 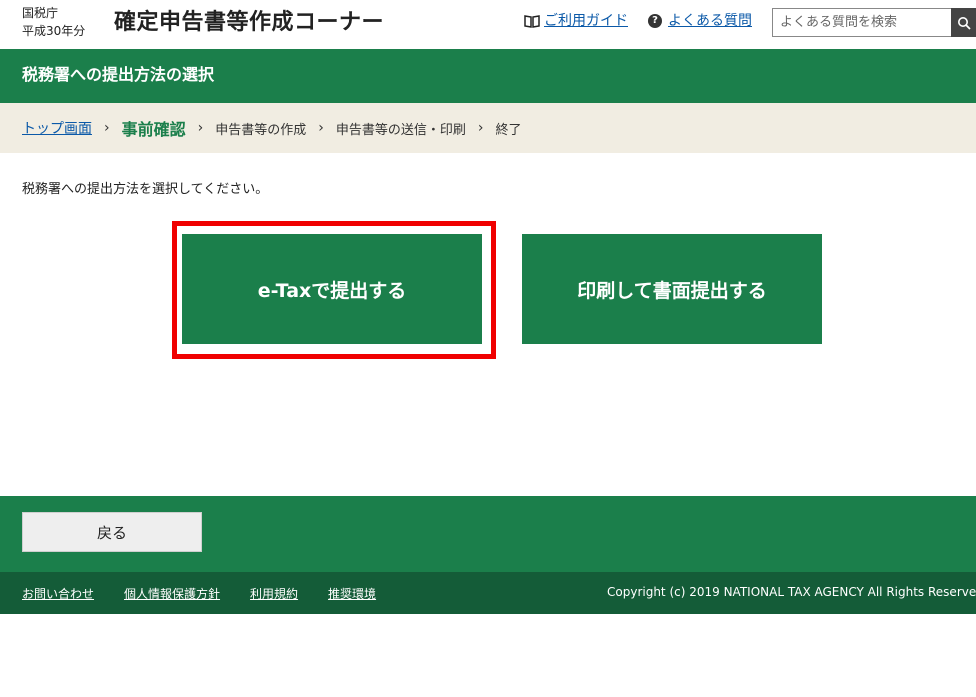 I want to click on search-box, so click(x=874, y=22).